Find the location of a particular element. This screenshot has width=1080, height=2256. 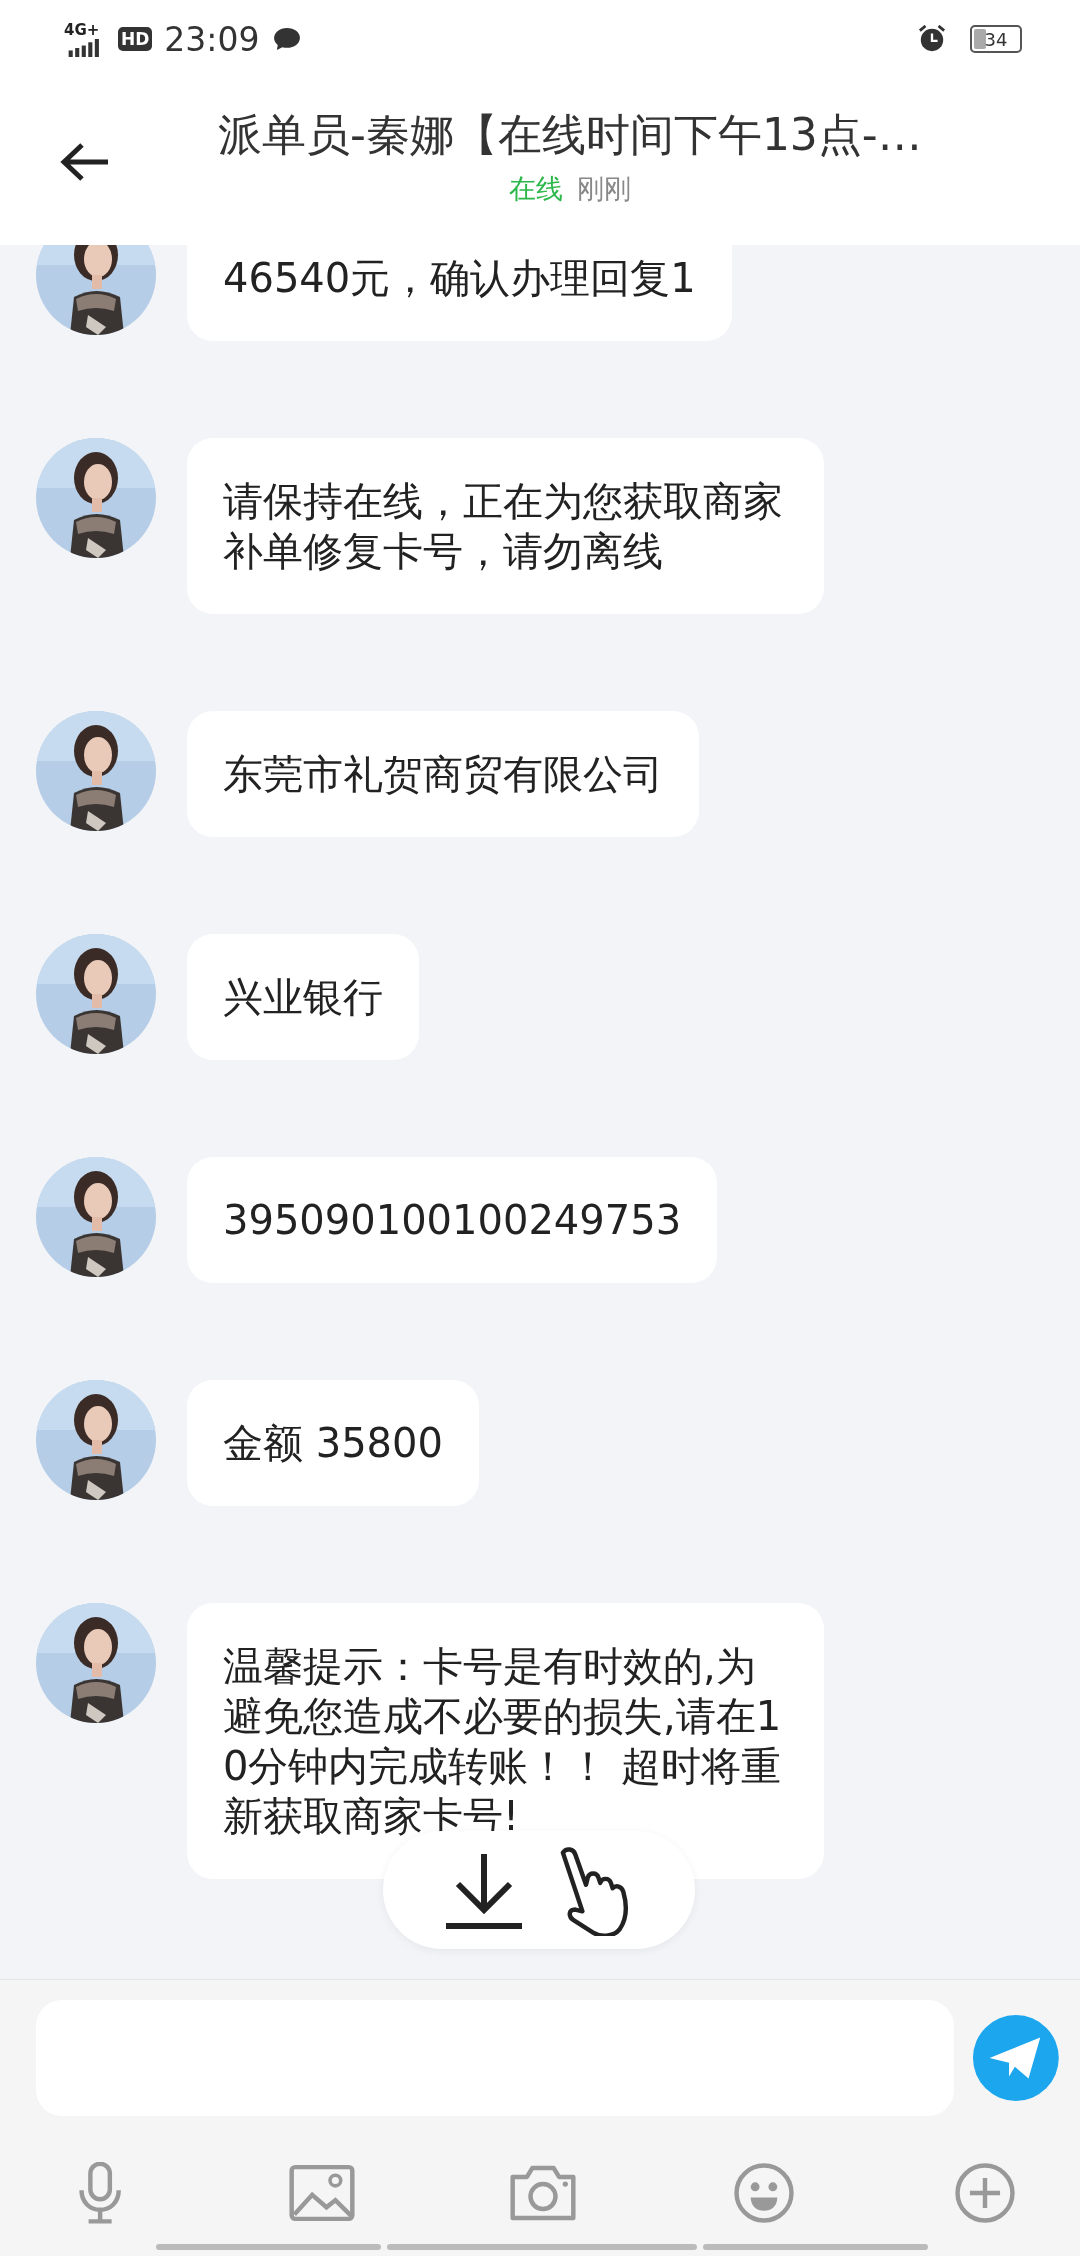

network-label: 4G+ is located at coordinates (82, 29).